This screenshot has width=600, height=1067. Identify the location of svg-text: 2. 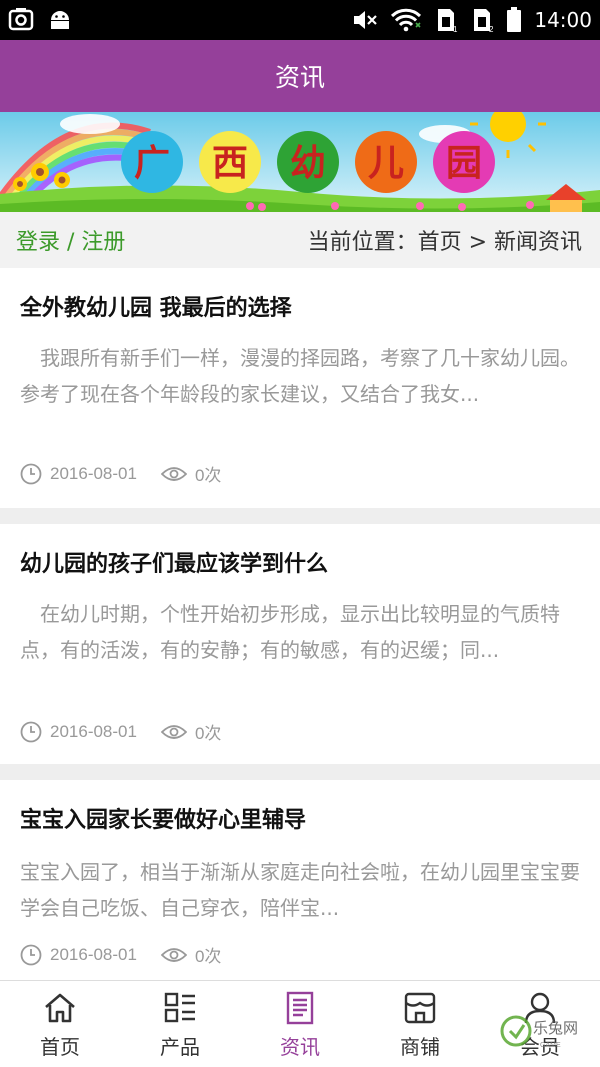
(491, 29).